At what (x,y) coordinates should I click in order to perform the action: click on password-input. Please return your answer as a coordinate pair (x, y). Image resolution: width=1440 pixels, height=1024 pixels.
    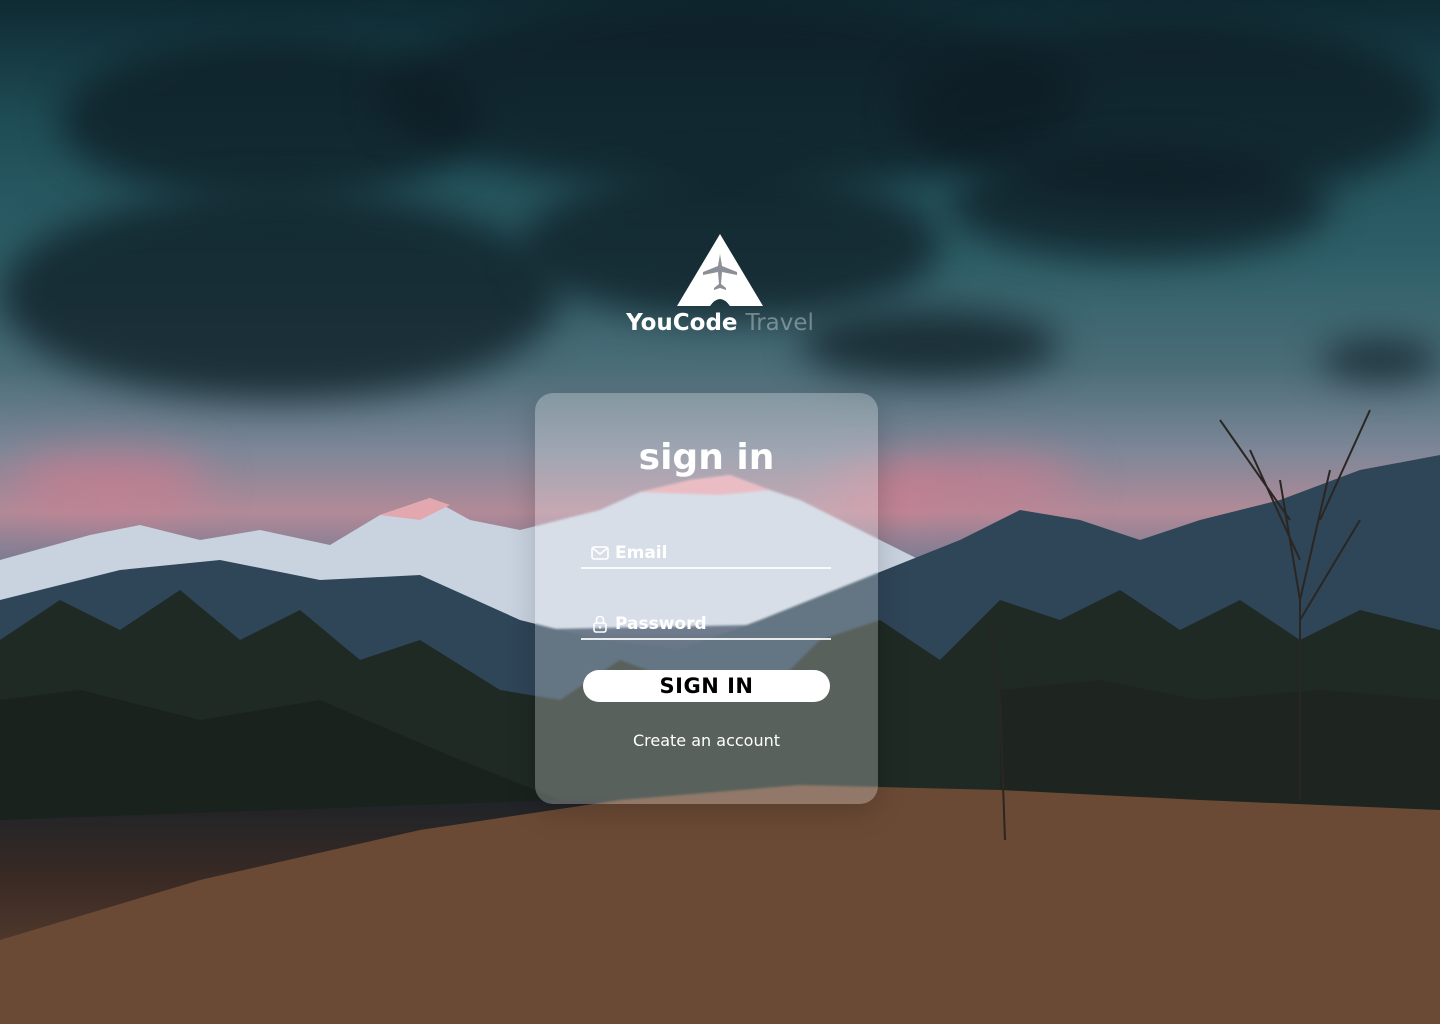
    Looking at the image, I should click on (715, 624).